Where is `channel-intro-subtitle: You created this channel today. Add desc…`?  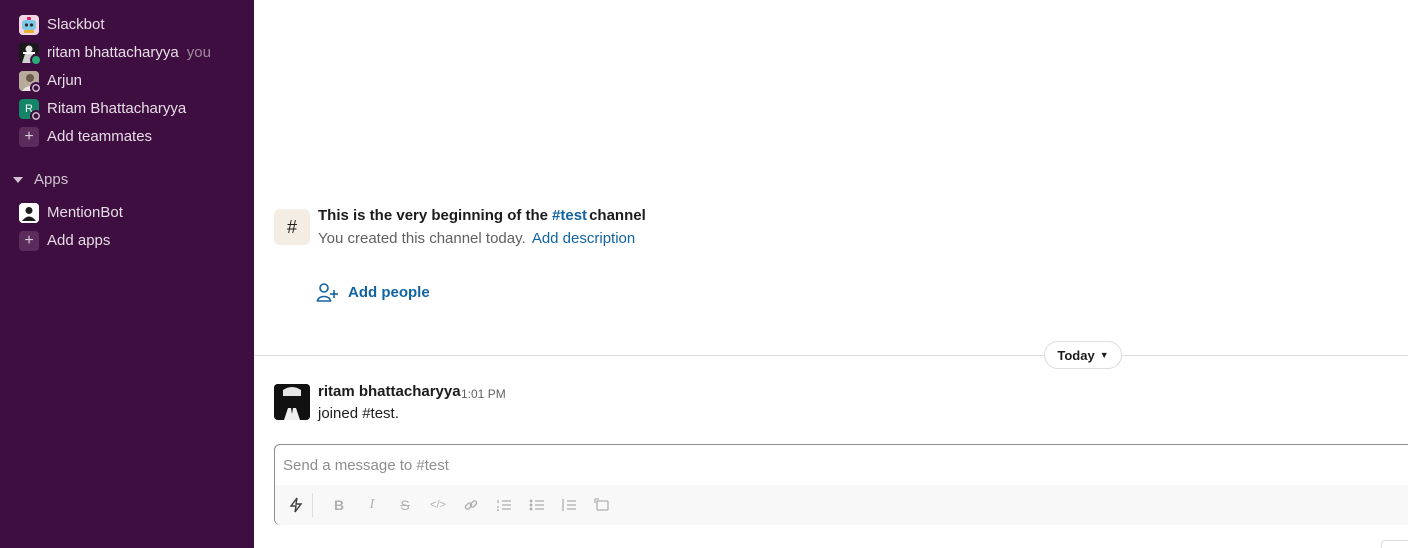
channel-intro-subtitle: You created this channel today. Add desc… is located at coordinates (477, 238).